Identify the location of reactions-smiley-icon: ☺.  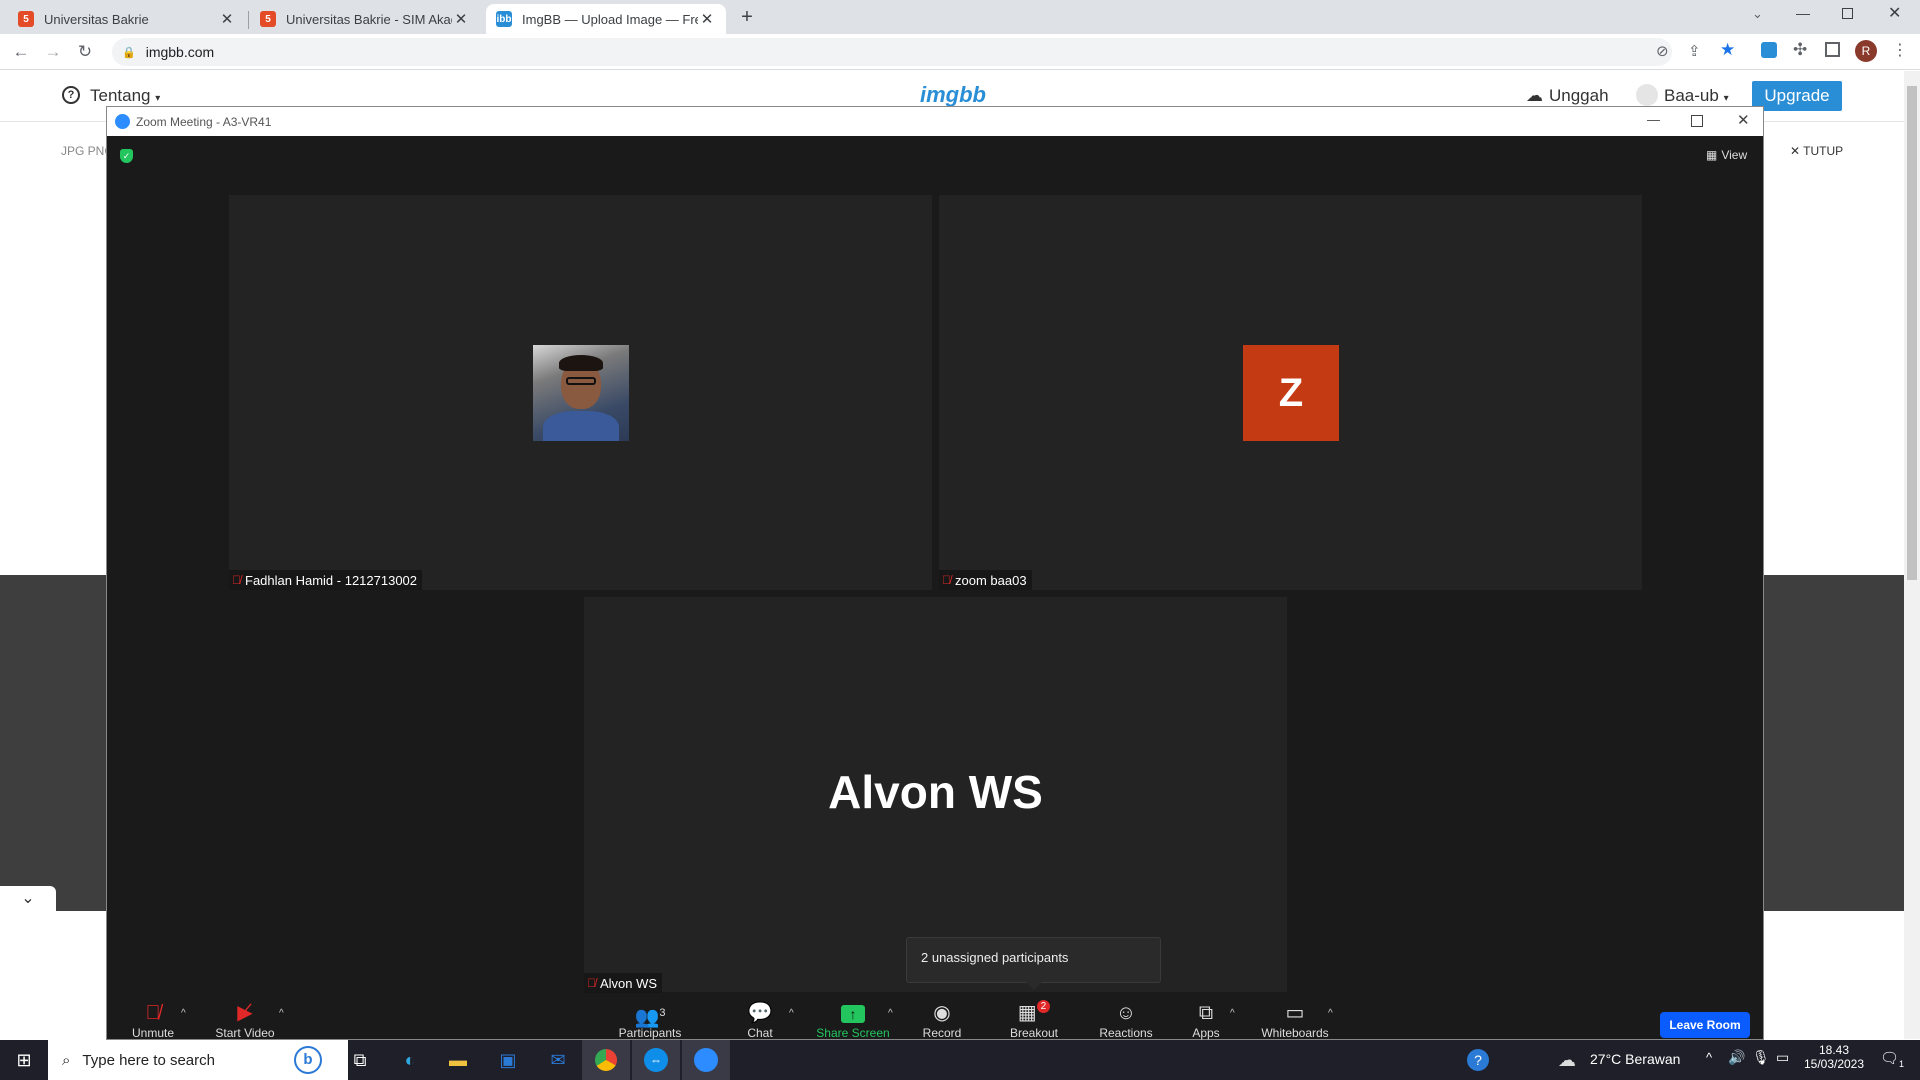
(1126, 1013).